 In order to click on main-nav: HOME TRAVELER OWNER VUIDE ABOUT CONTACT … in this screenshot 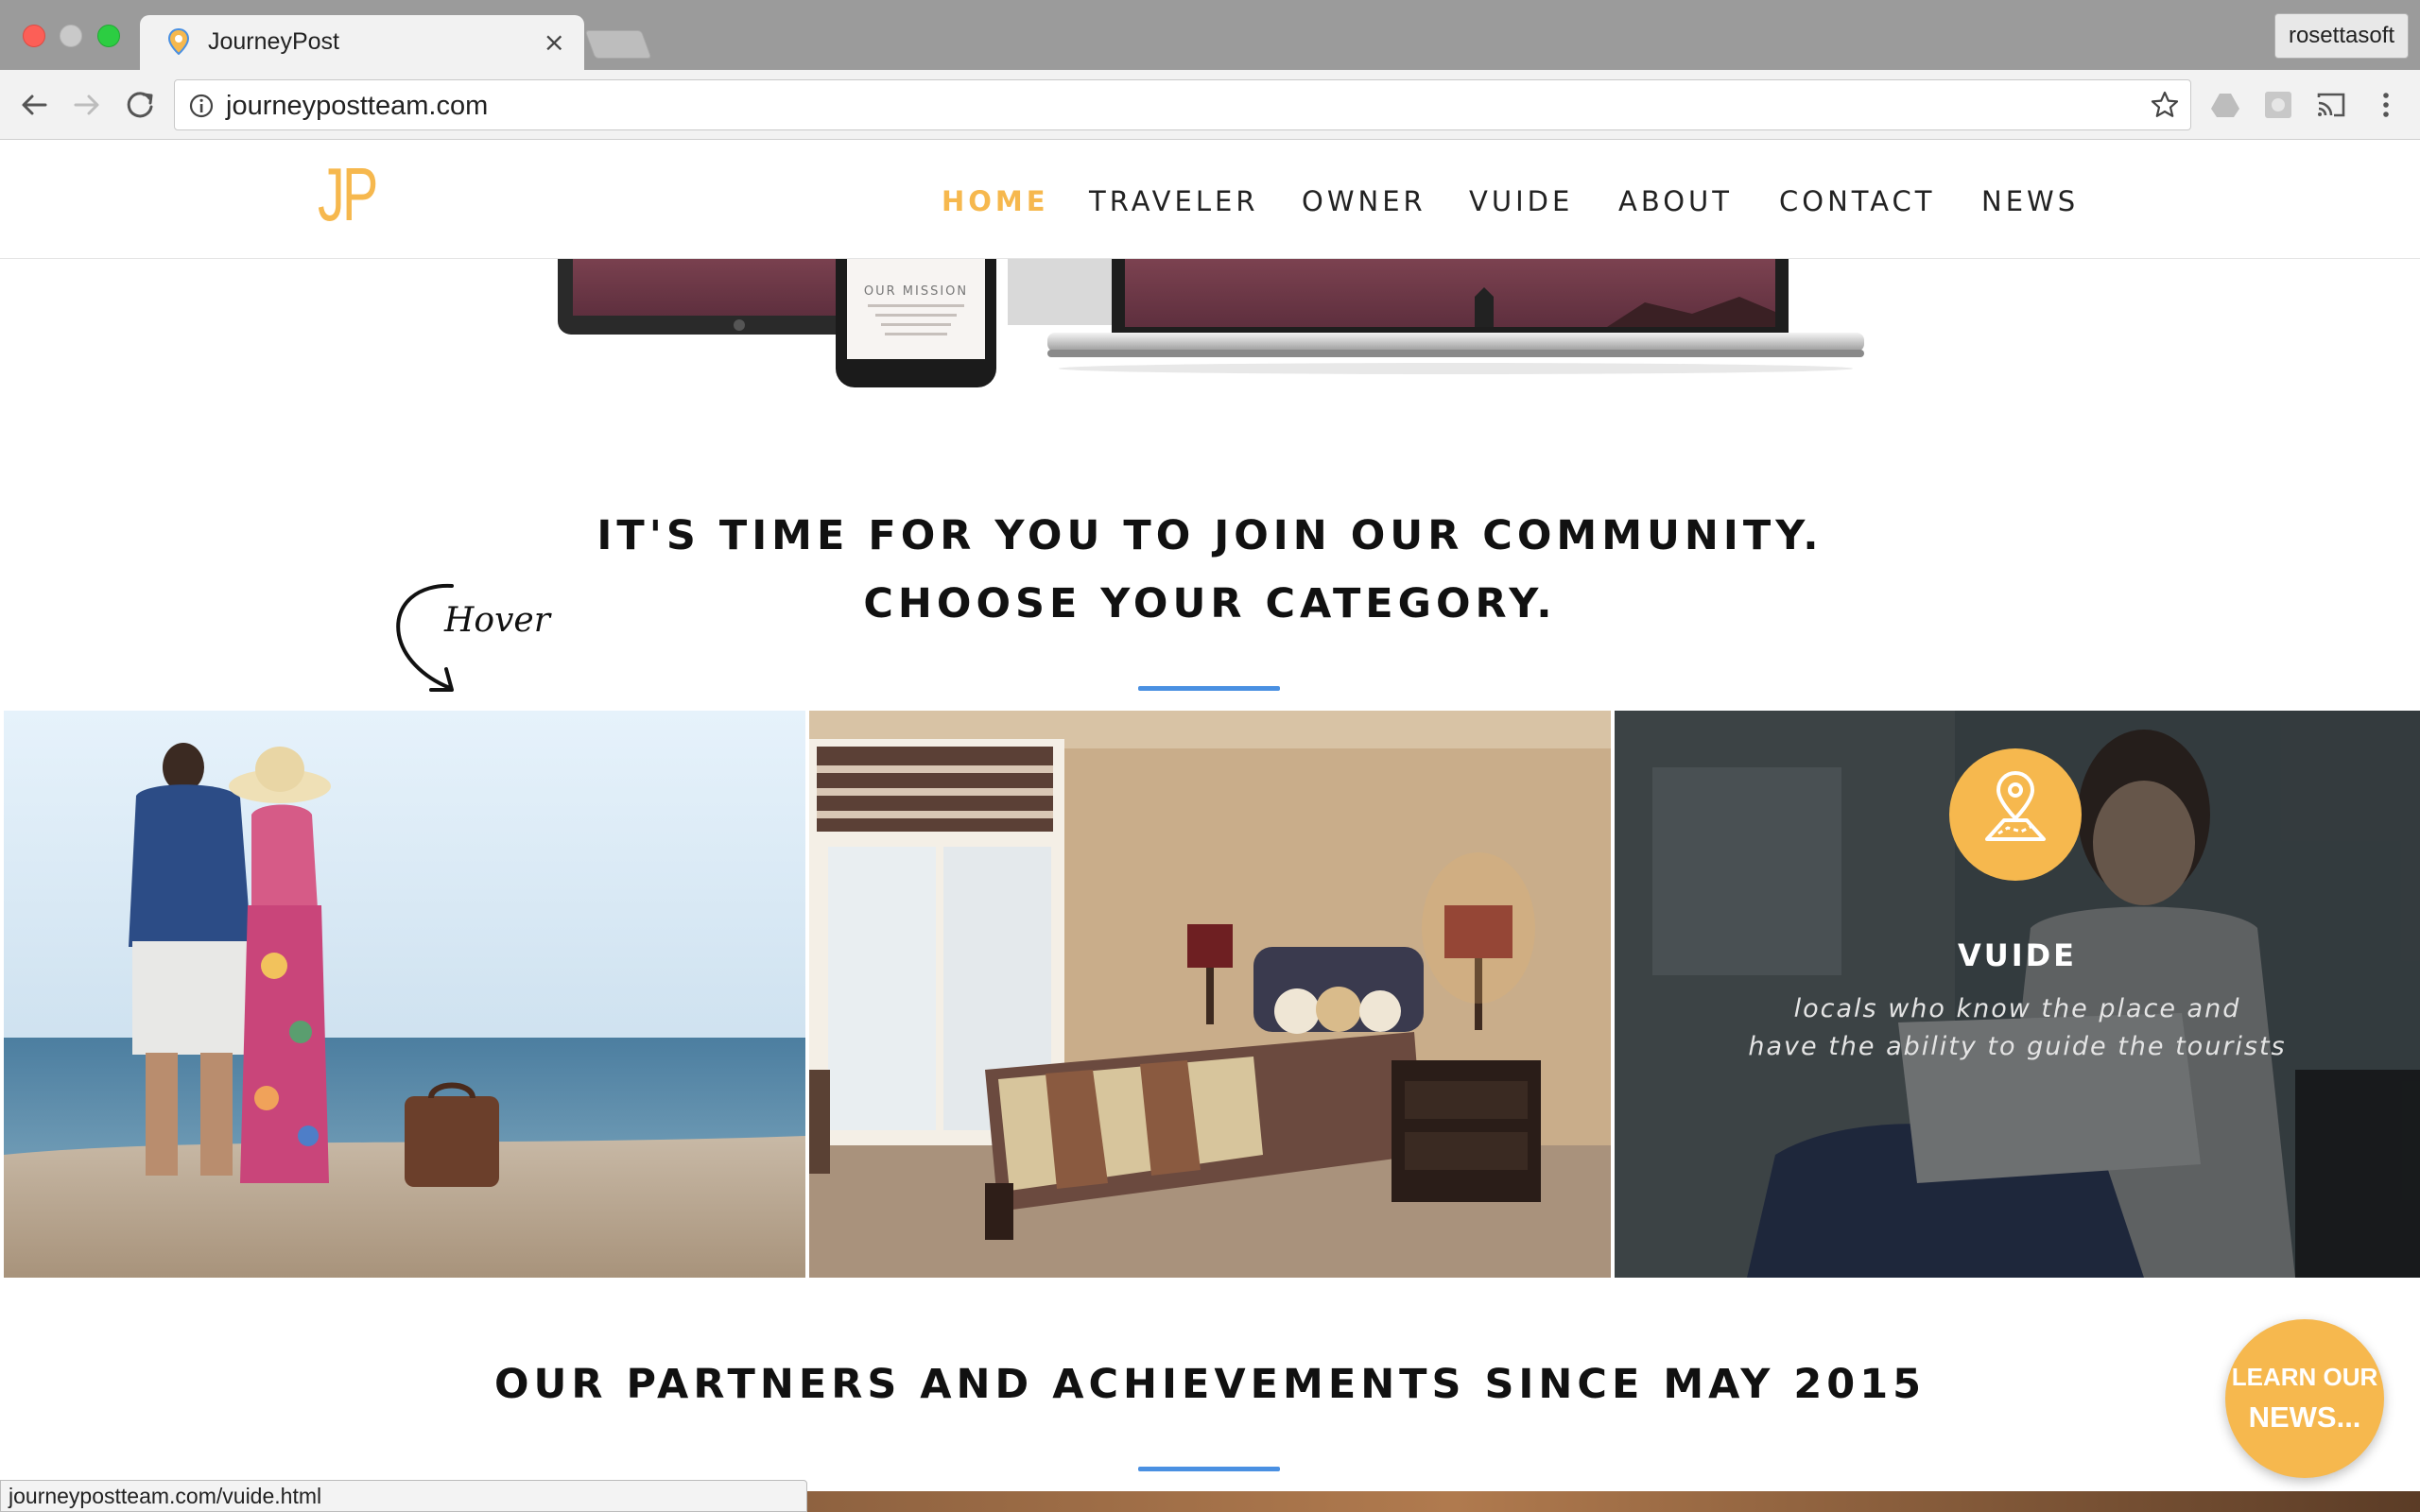, I will do `click(1210, 204)`.